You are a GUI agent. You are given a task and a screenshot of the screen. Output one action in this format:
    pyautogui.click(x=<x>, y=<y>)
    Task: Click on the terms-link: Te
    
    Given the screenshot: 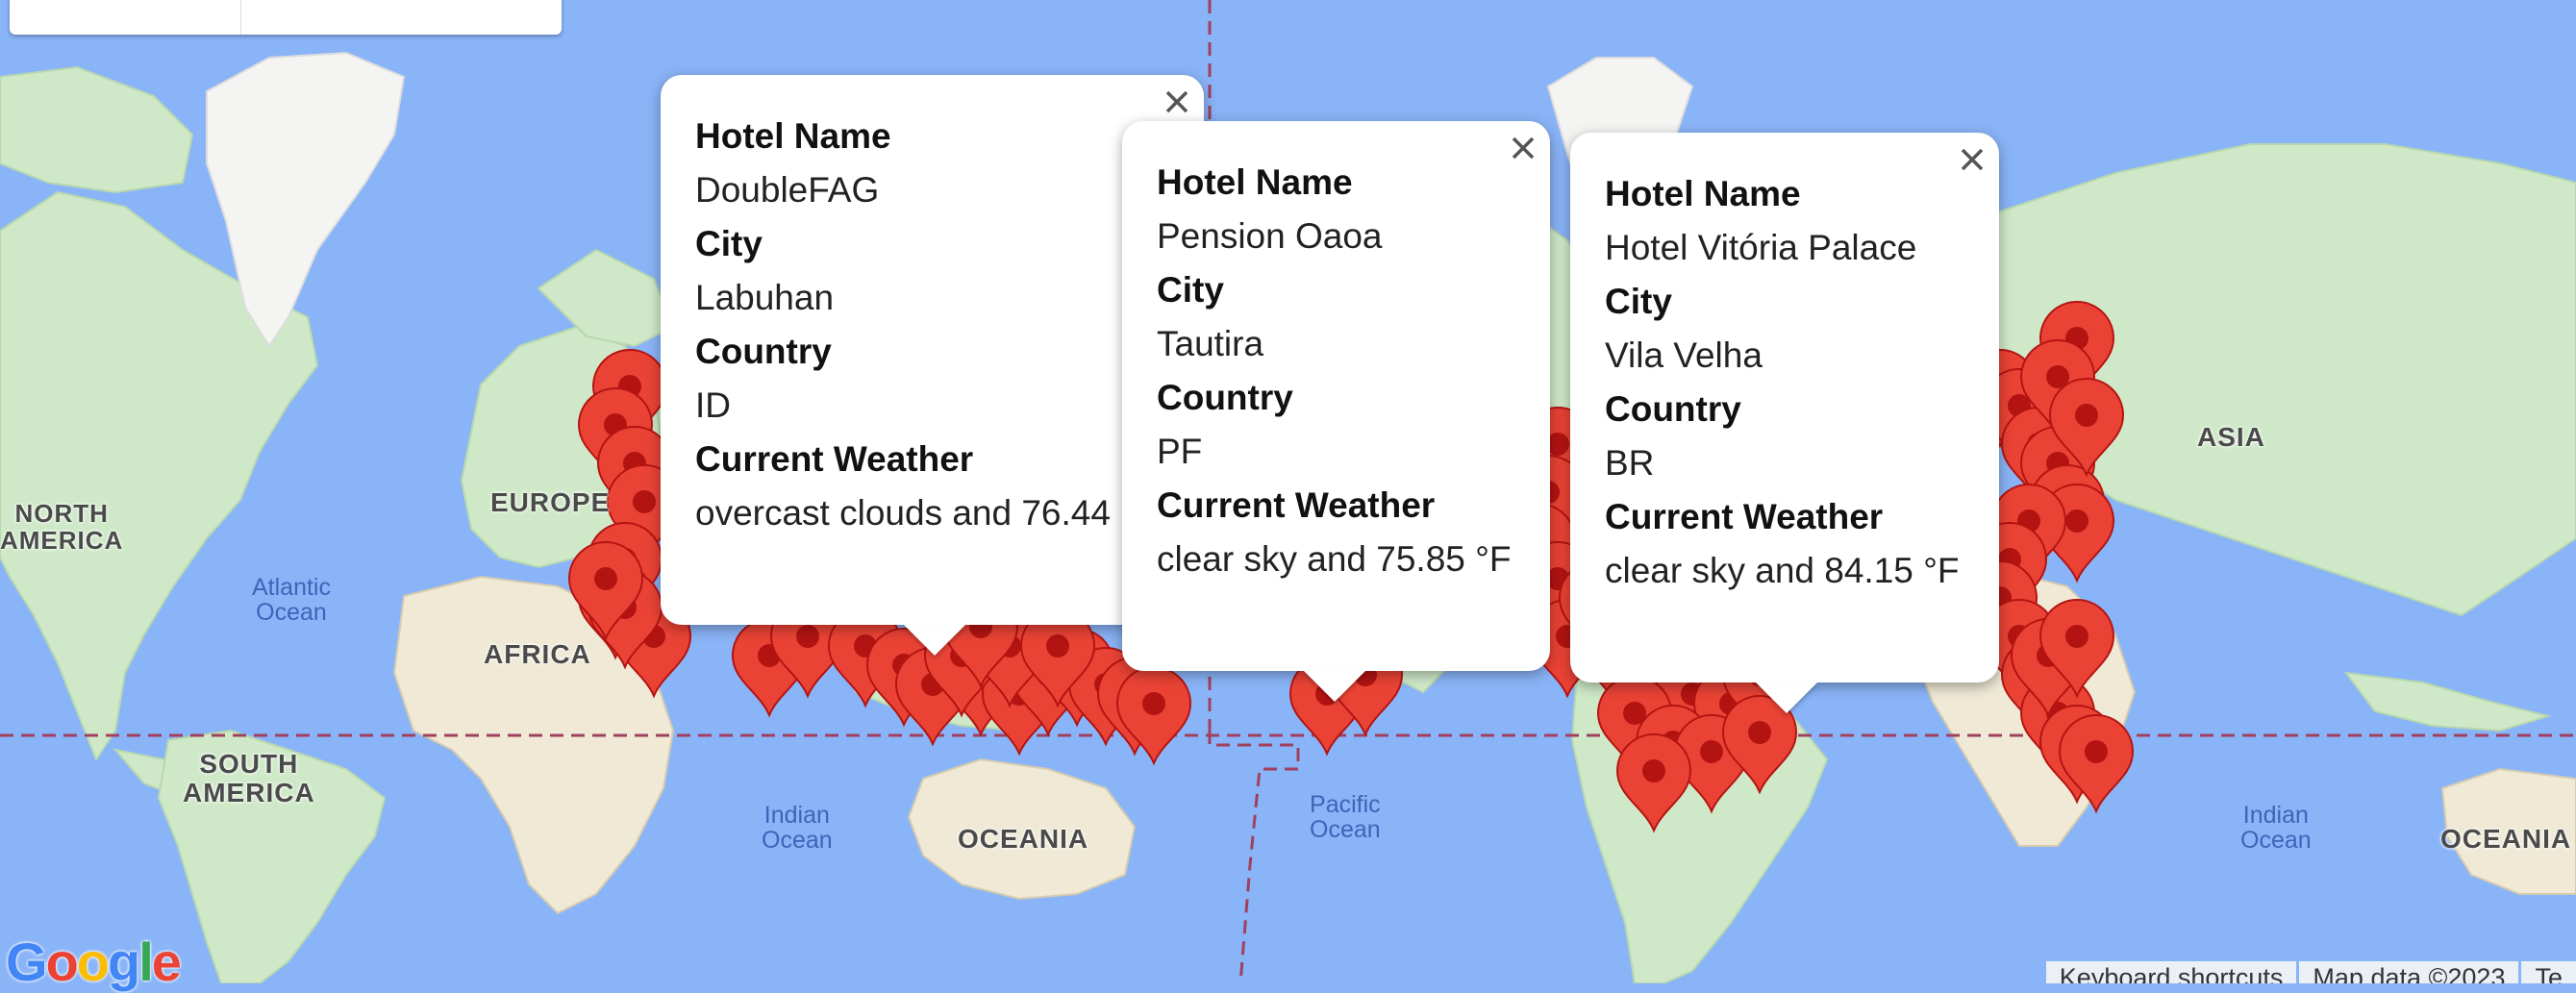 What is the action you would take?
    pyautogui.click(x=2548, y=972)
    